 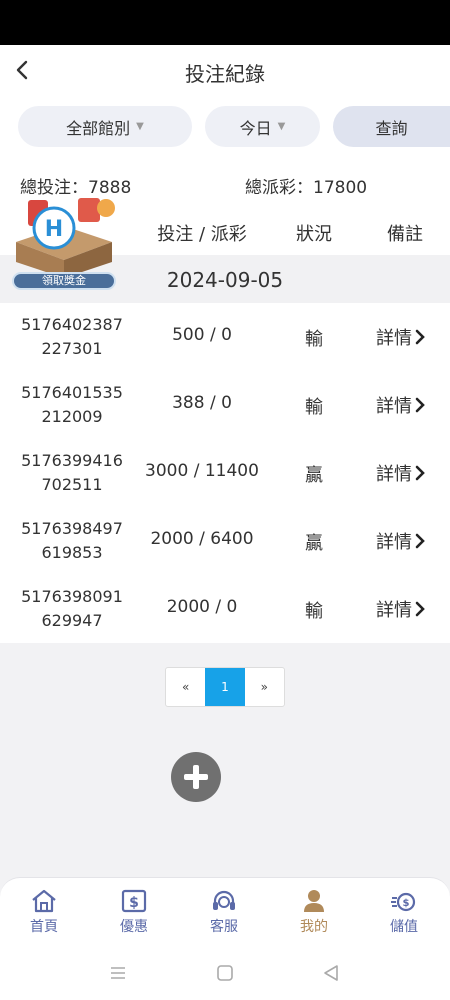 I want to click on order-id: 5176401535 212009, so click(x=72, y=404).